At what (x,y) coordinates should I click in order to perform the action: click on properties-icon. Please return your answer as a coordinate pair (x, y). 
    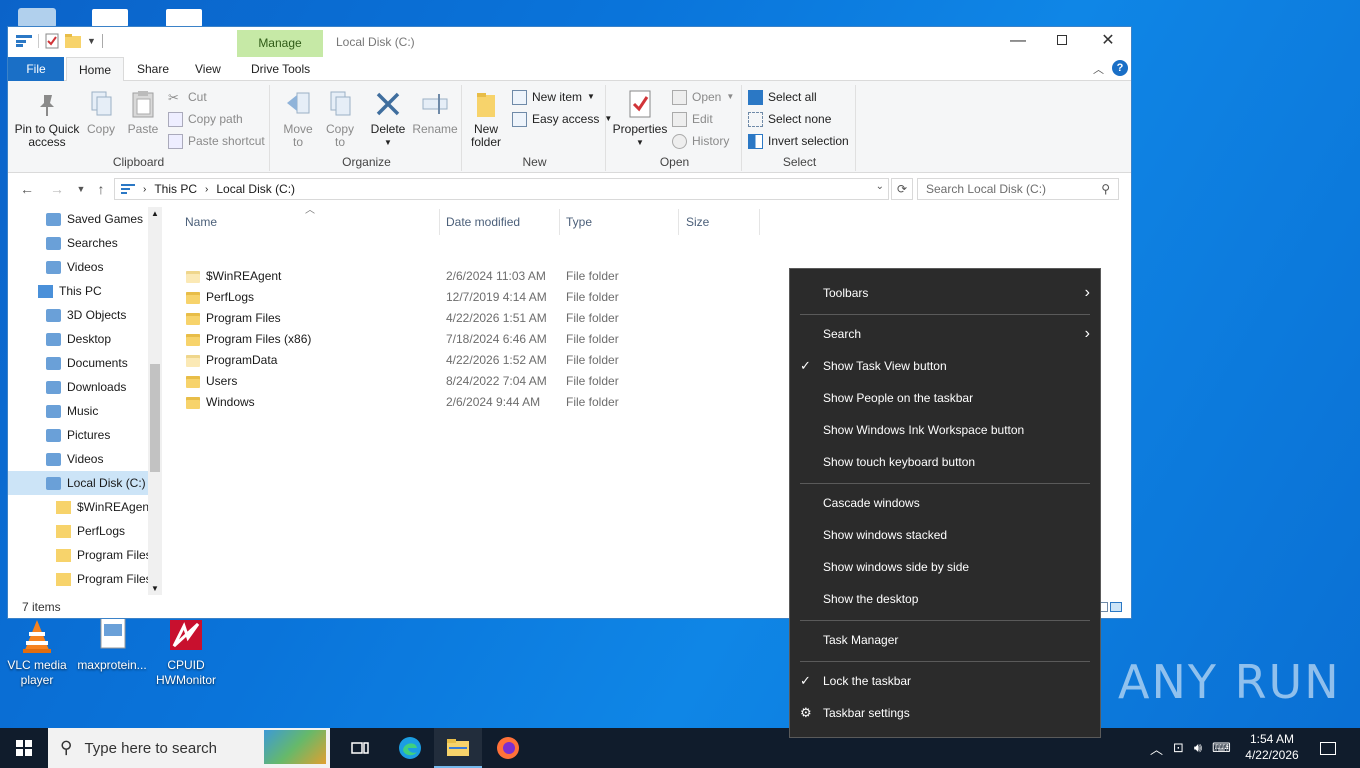
    Looking at the image, I should click on (52, 41).